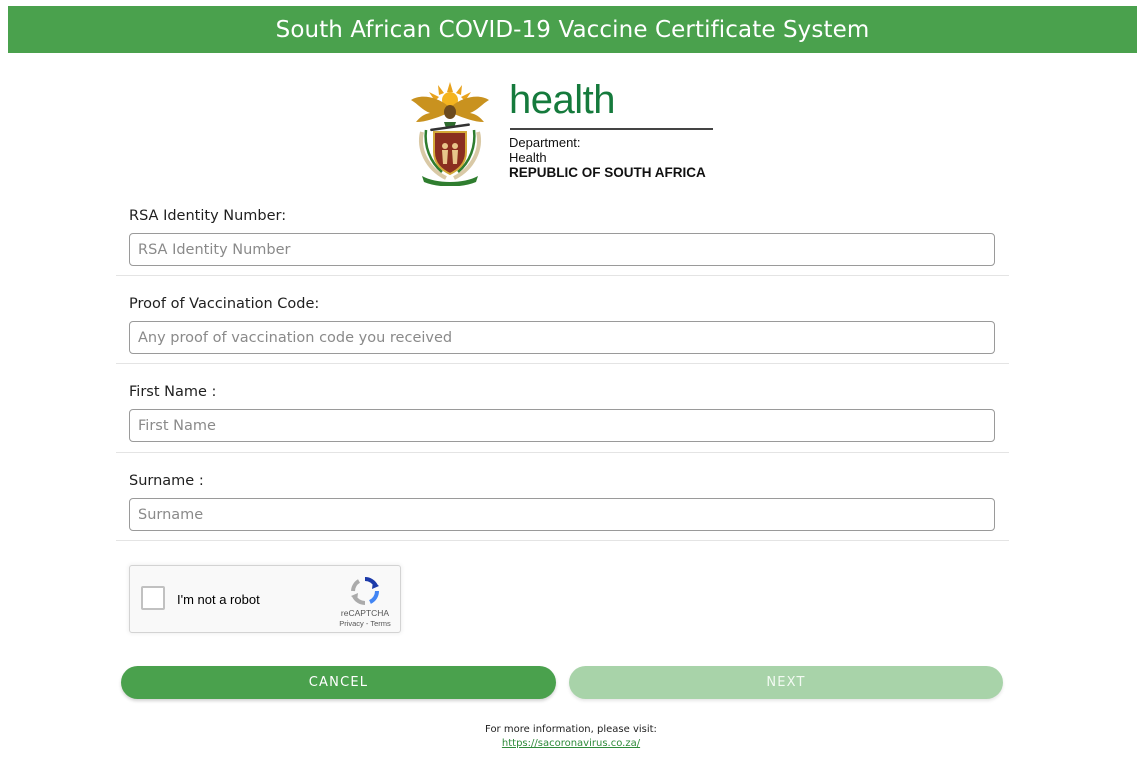  Describe the element at coordinates (450, 134) in the screenshot. I see `coat-of-arms-icon` at that location.